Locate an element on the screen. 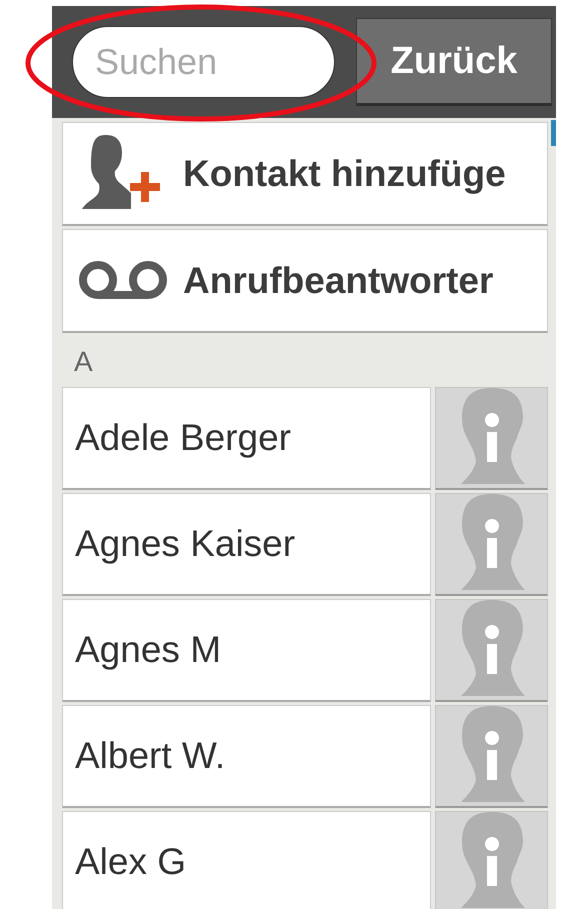  contact-name: Adele Berger is located at coordinates (246, 438).